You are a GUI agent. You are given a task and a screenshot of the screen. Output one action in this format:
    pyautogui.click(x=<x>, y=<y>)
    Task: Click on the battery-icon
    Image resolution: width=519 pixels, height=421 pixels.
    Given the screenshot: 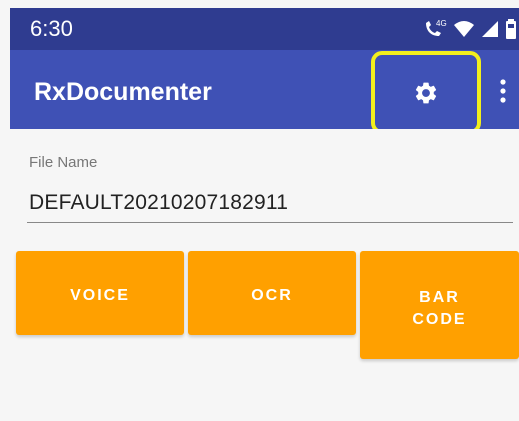 What is the action you would take?
    pyautogui.click(x=511, y=29)
    